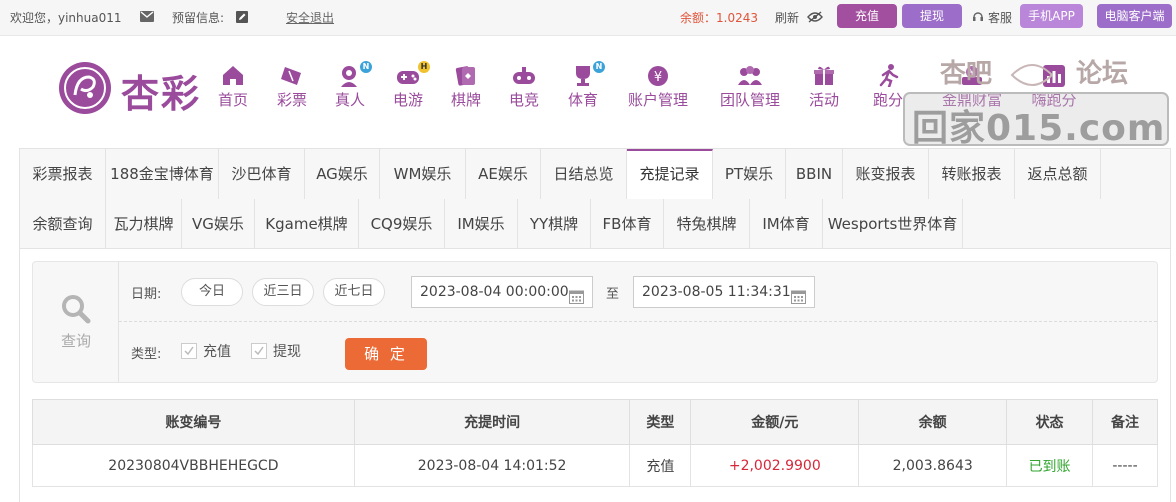  Describe the element at coordinates (354, 292) in the screenshot. I see `last-seven-days-button: 近七日` at that location.